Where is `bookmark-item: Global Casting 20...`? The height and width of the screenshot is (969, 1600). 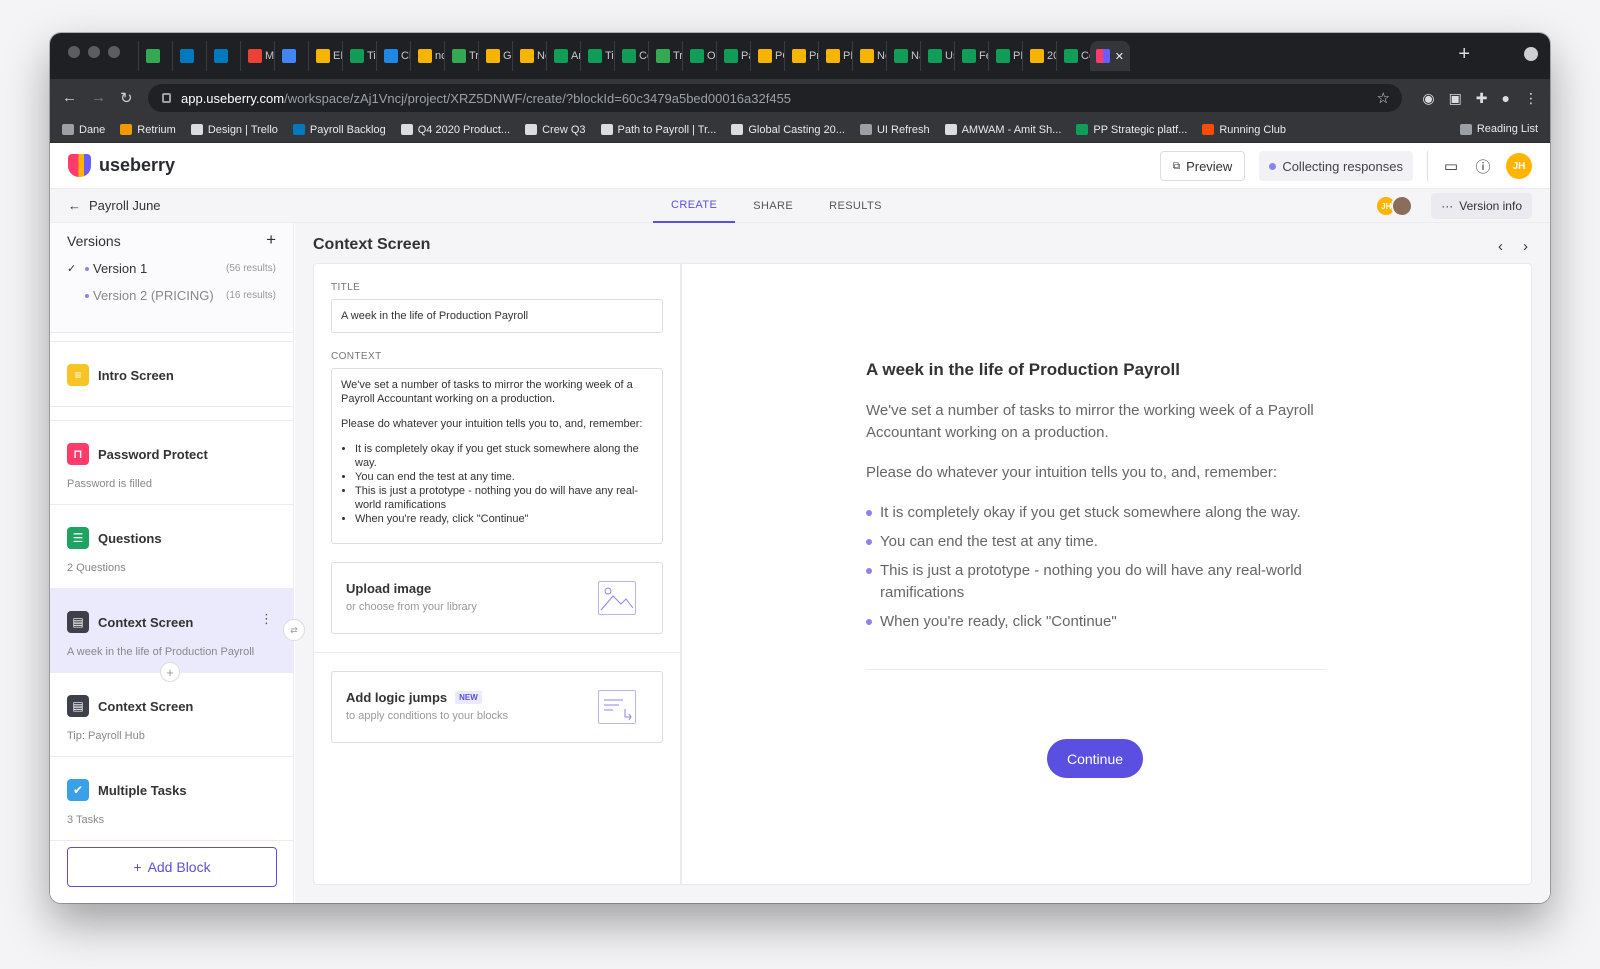 bookmark-item: Global Casting 20... is located at coordinates (788, 130).